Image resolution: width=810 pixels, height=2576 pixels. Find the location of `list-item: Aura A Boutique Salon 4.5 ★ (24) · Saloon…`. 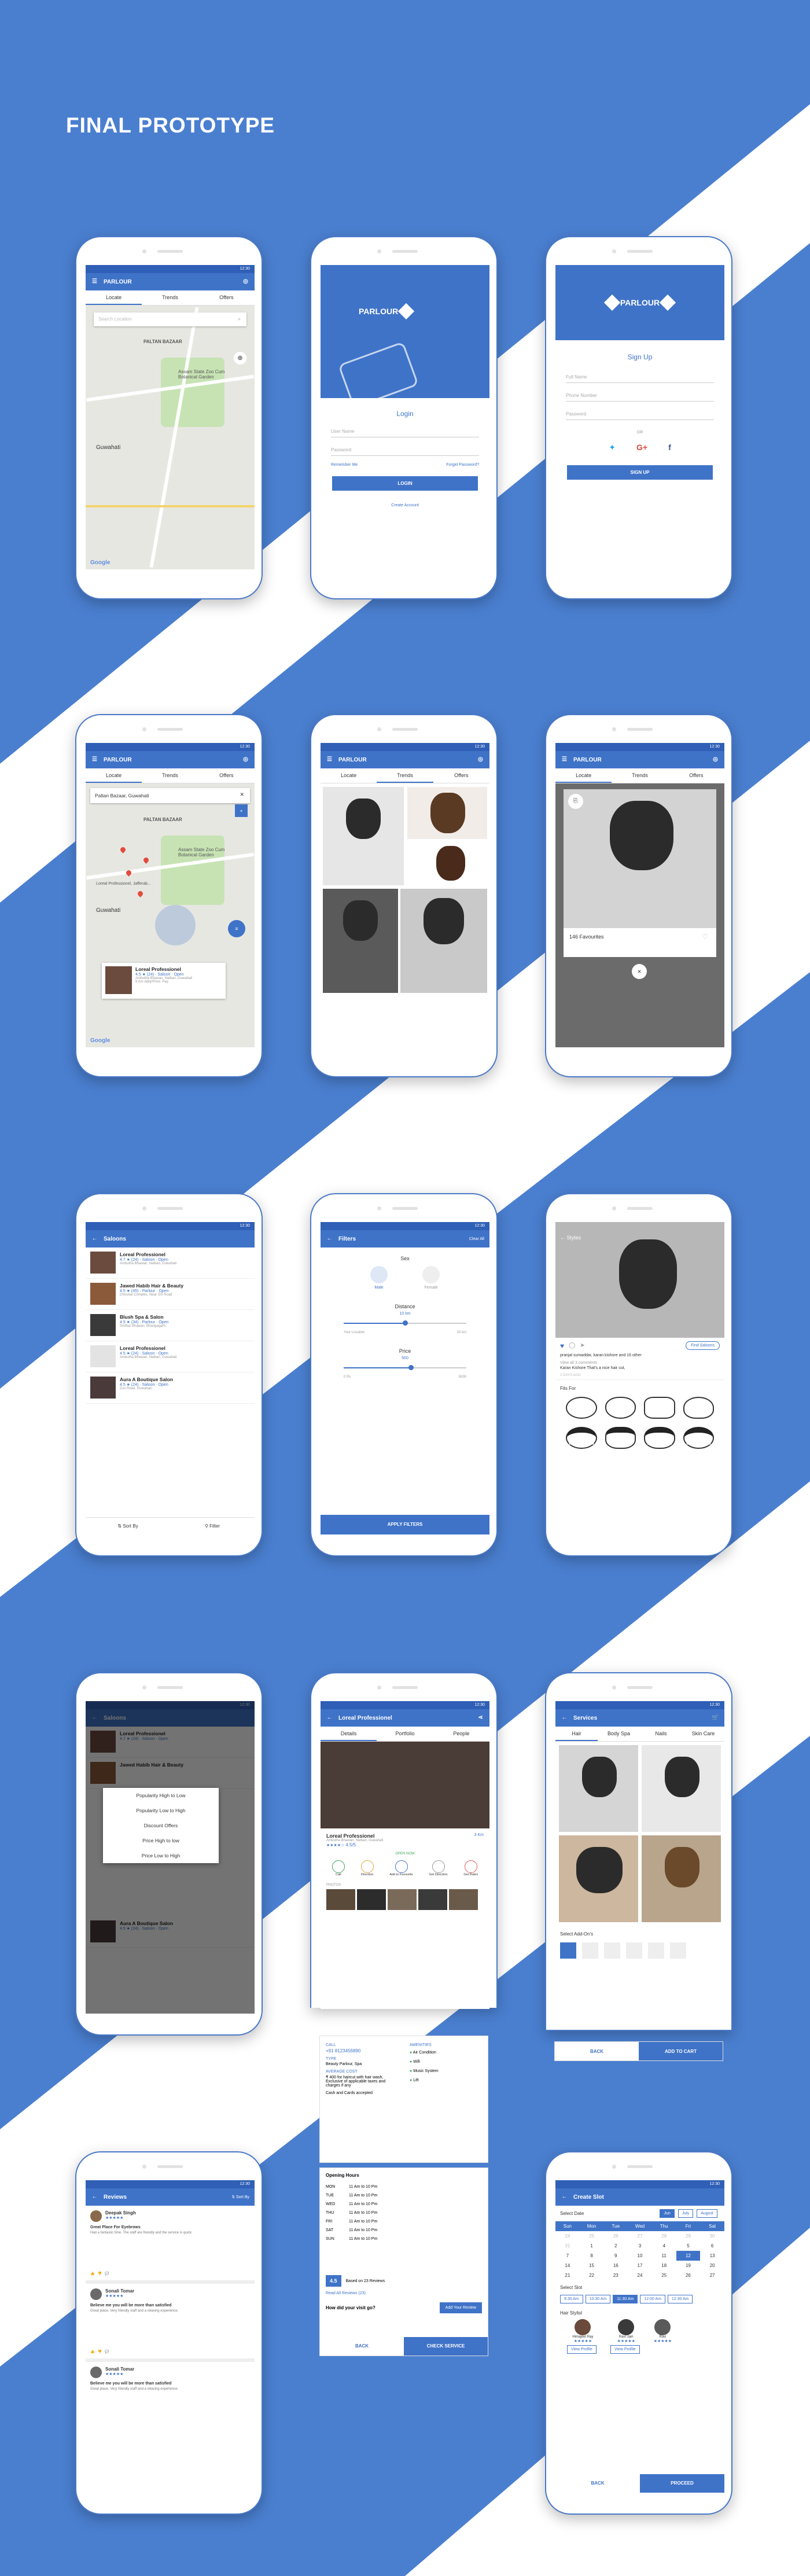

list-item: Aura A Boutique Salon 4.5 ★ (24) · Saloon… is located at coordinates (170, 1388).